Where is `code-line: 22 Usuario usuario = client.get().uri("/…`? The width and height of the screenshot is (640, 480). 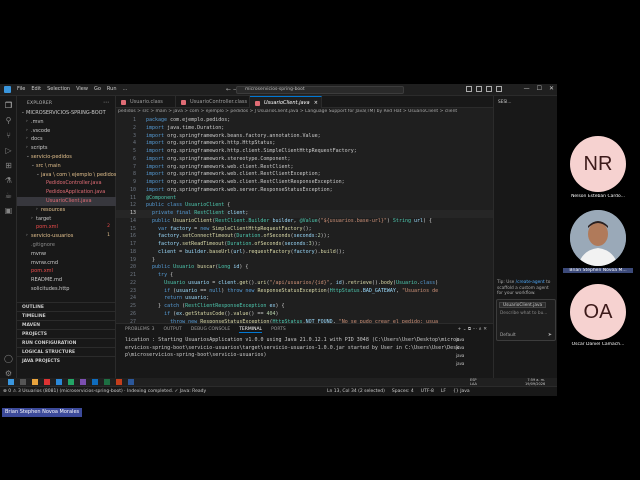 code-line: 22 Usuario usuario = client.get().uri("/… is located at coordinates (304, 284).